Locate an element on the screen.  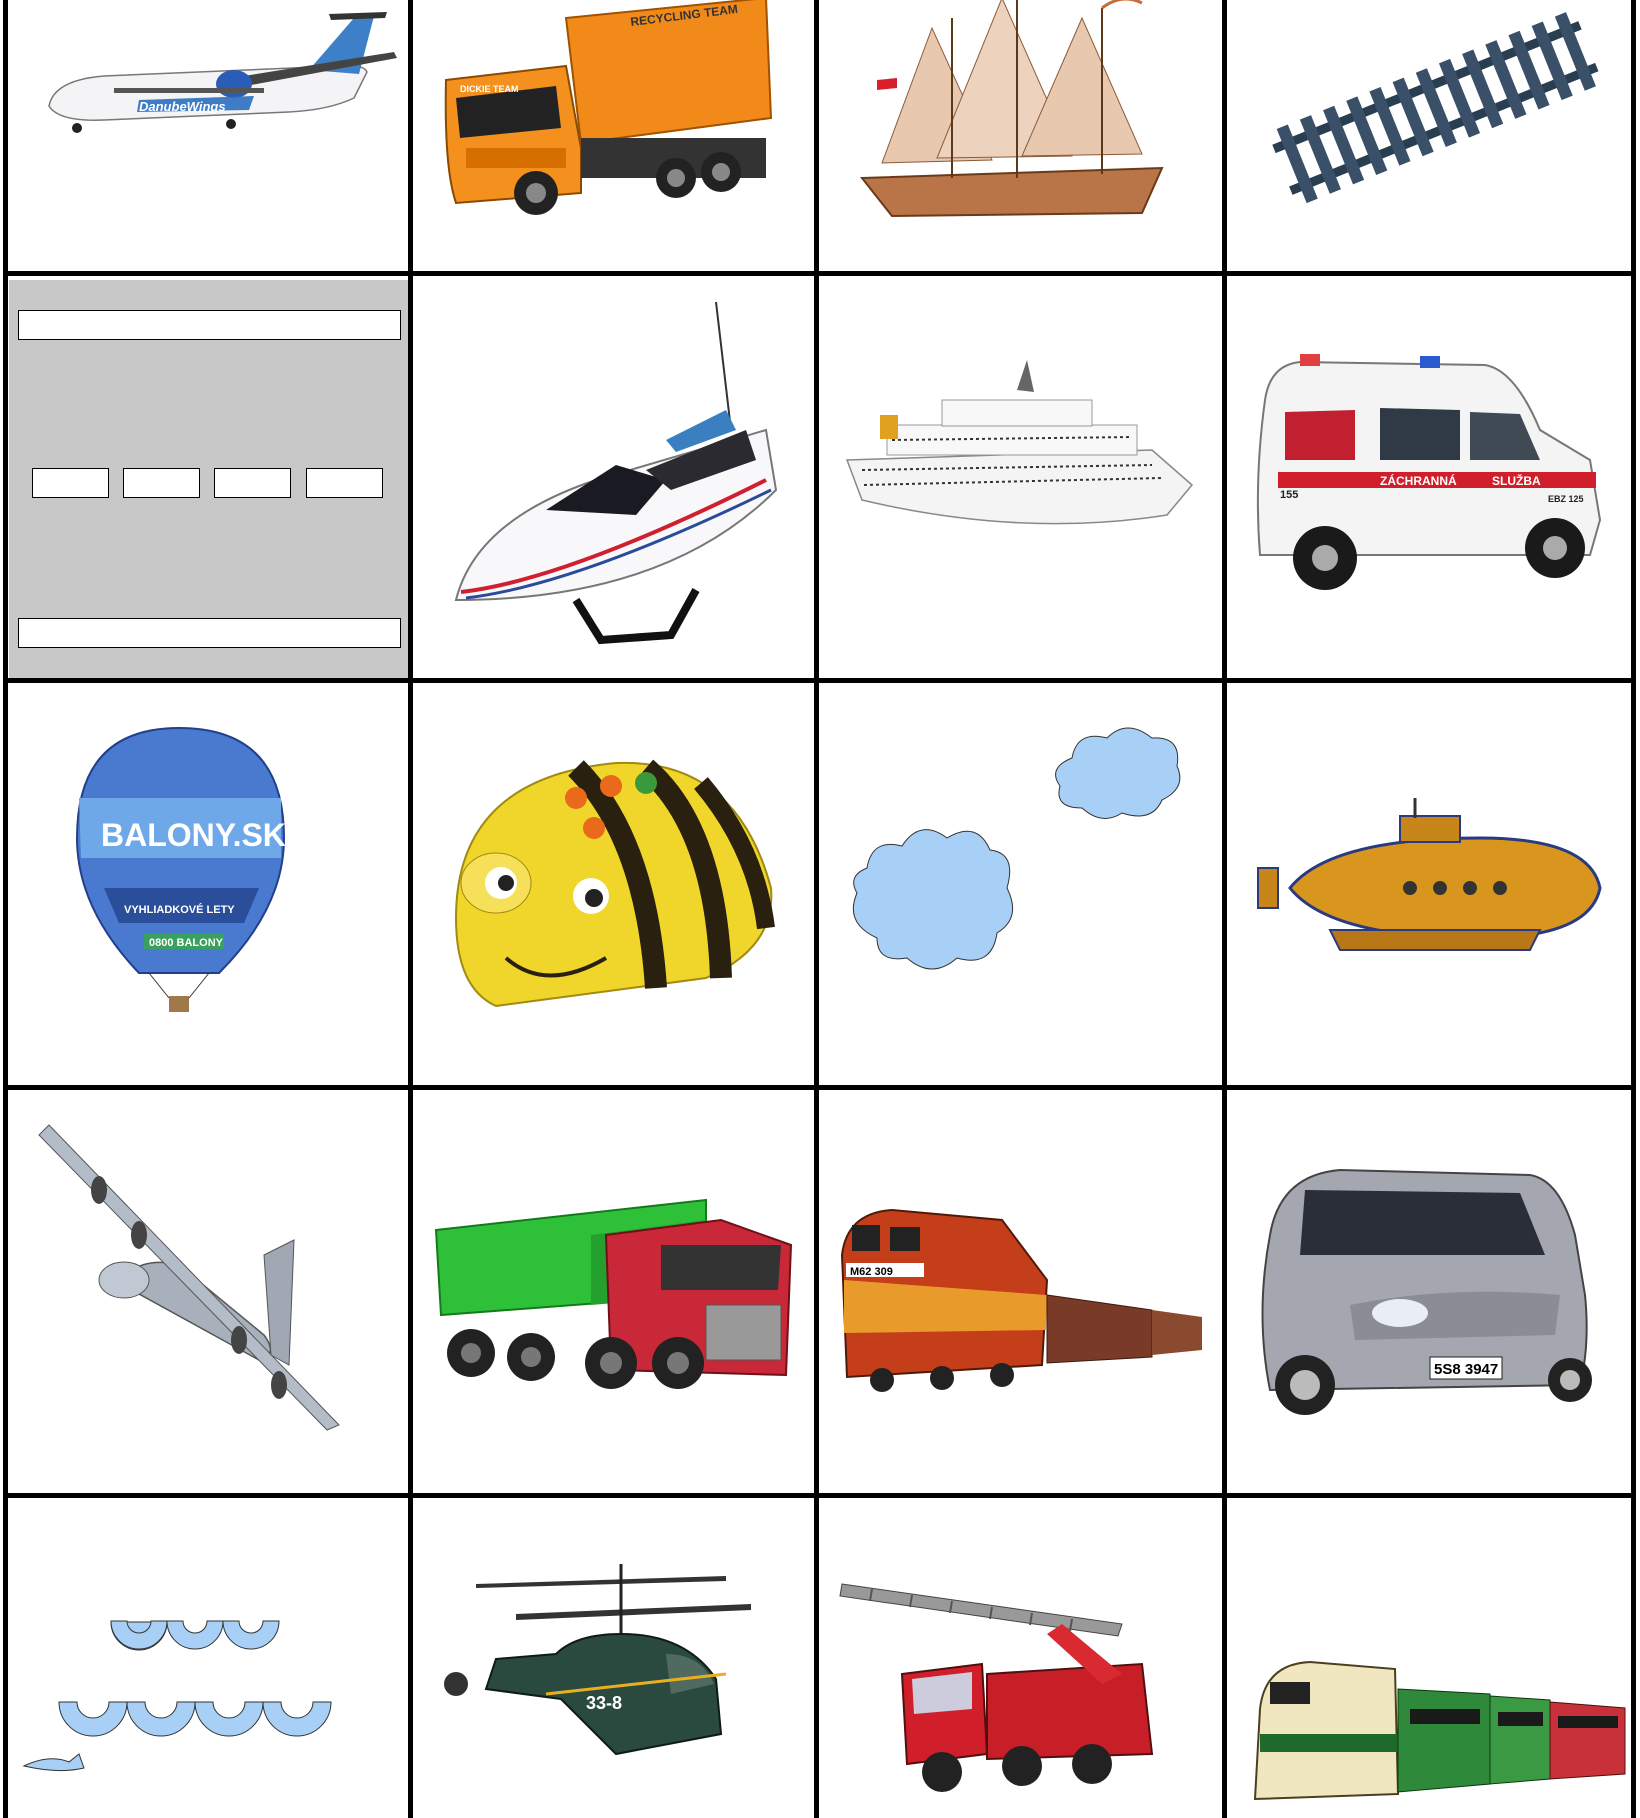
sailing-ship-icon is located at coordinates (1011, 109).